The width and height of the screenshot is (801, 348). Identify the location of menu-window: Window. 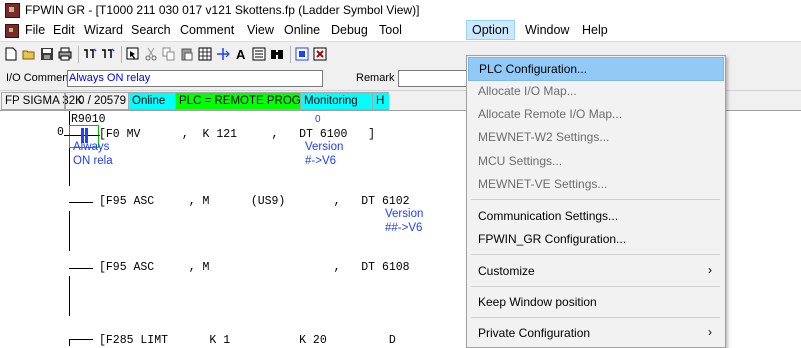
(547, 30).